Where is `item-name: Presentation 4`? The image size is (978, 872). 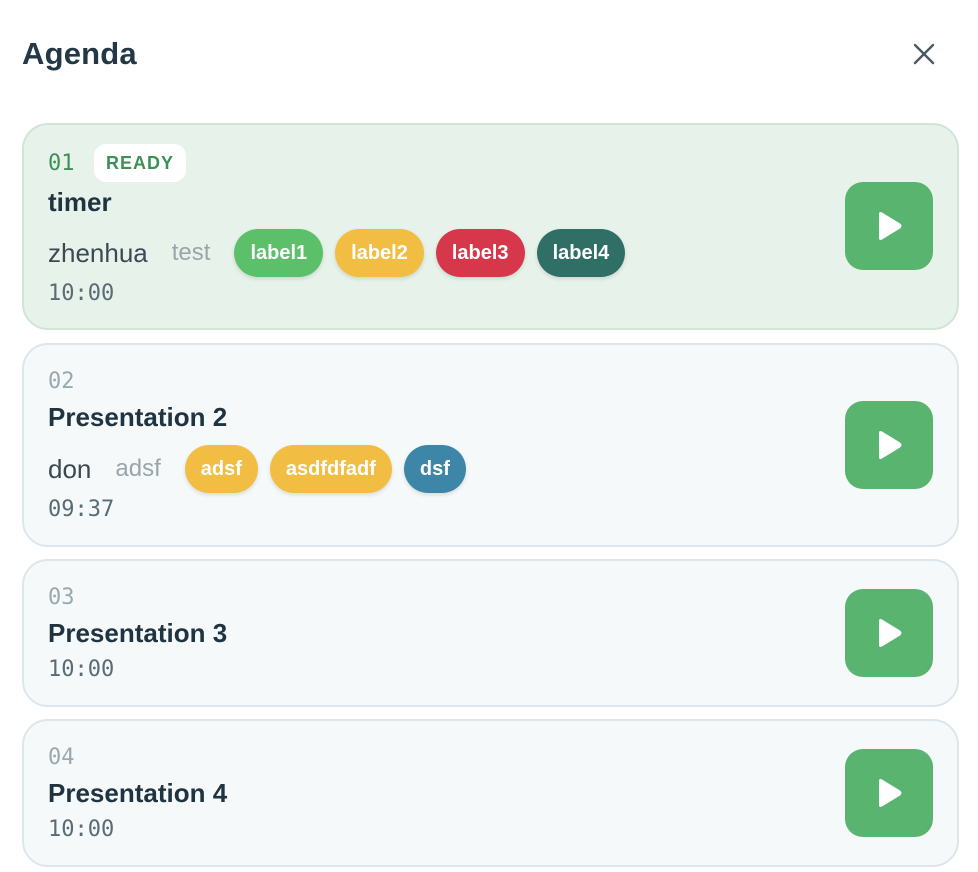 item-name: Presentation 4 is located at coordinates (138, 793).